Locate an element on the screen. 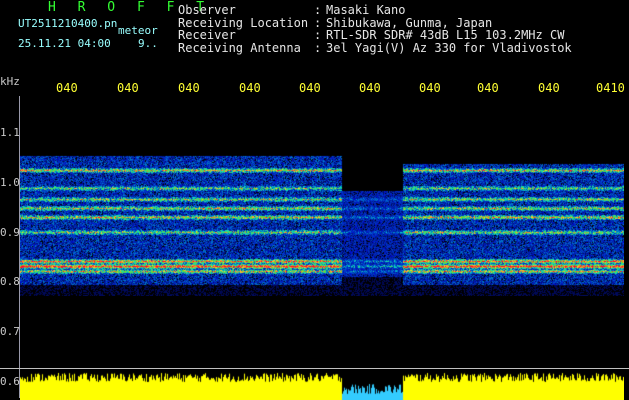 The width and height of the screenshot is (629, 400). y-tick-label: 1.1 is located at coordinates (10, 132).